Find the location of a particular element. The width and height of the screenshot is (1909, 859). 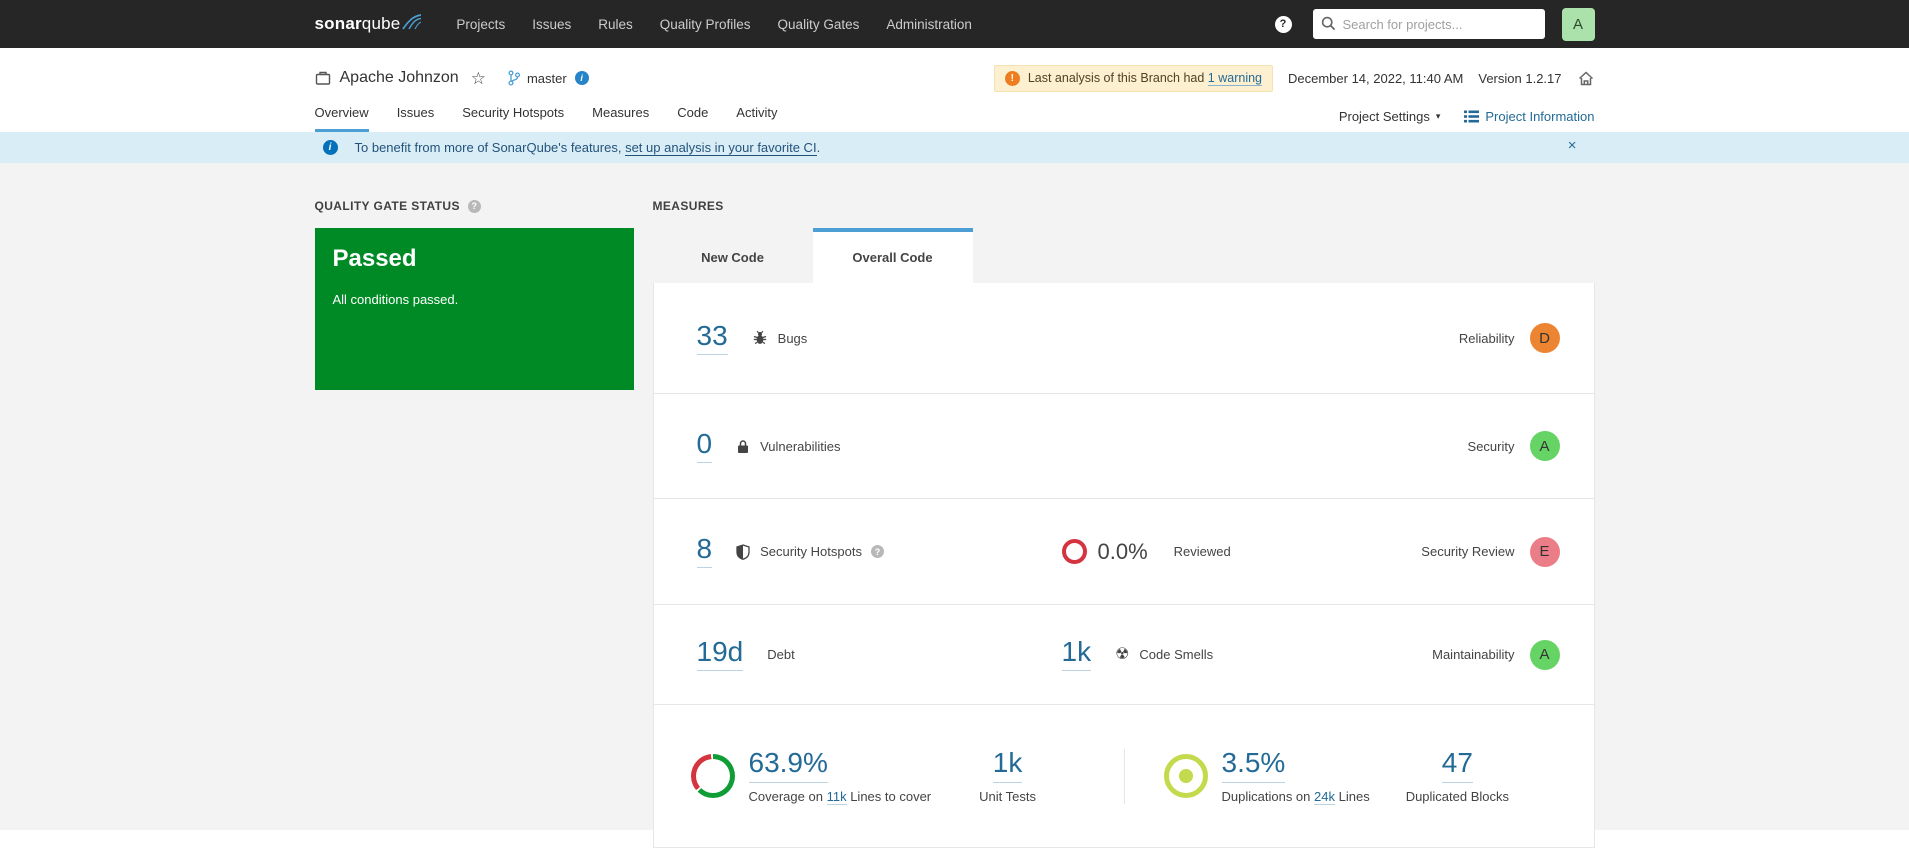

tab-overall-code: Overall Code is located at coordinates (892, 255).